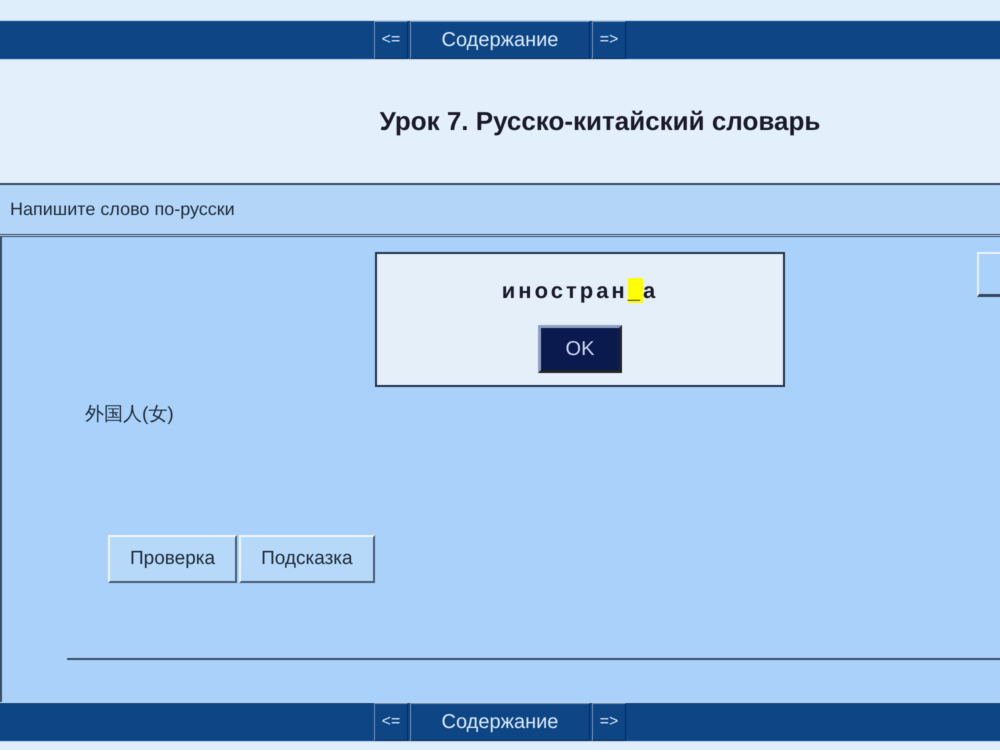  I want to click on chinese-word: 外国人(女), so click(129, 415).